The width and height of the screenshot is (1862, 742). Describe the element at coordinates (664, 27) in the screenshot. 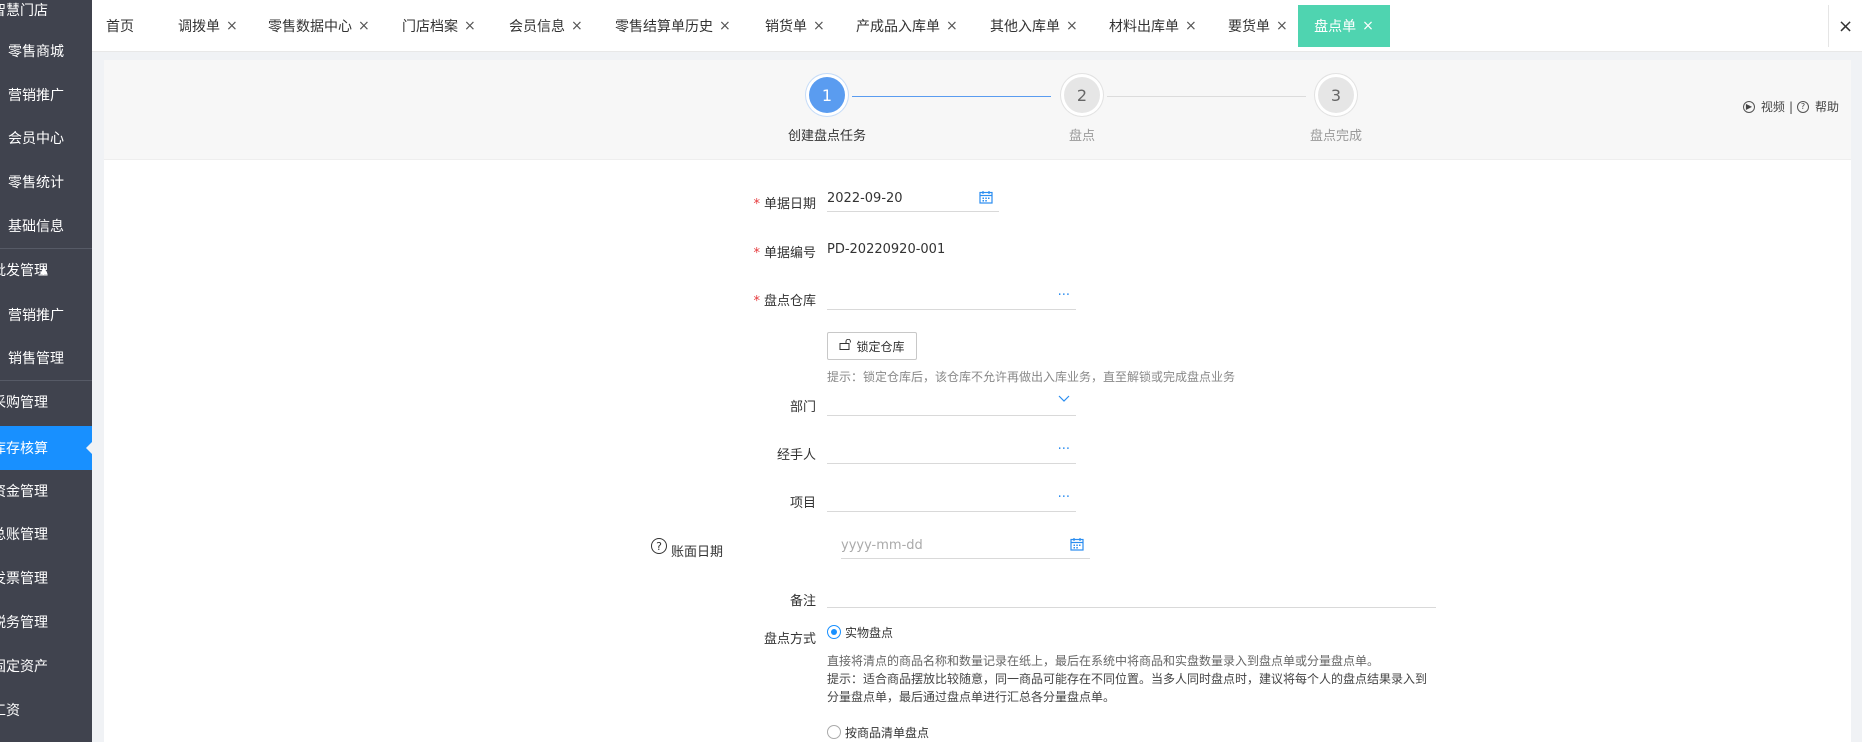

I see `tab-label: 零售结算单历史` at that location.